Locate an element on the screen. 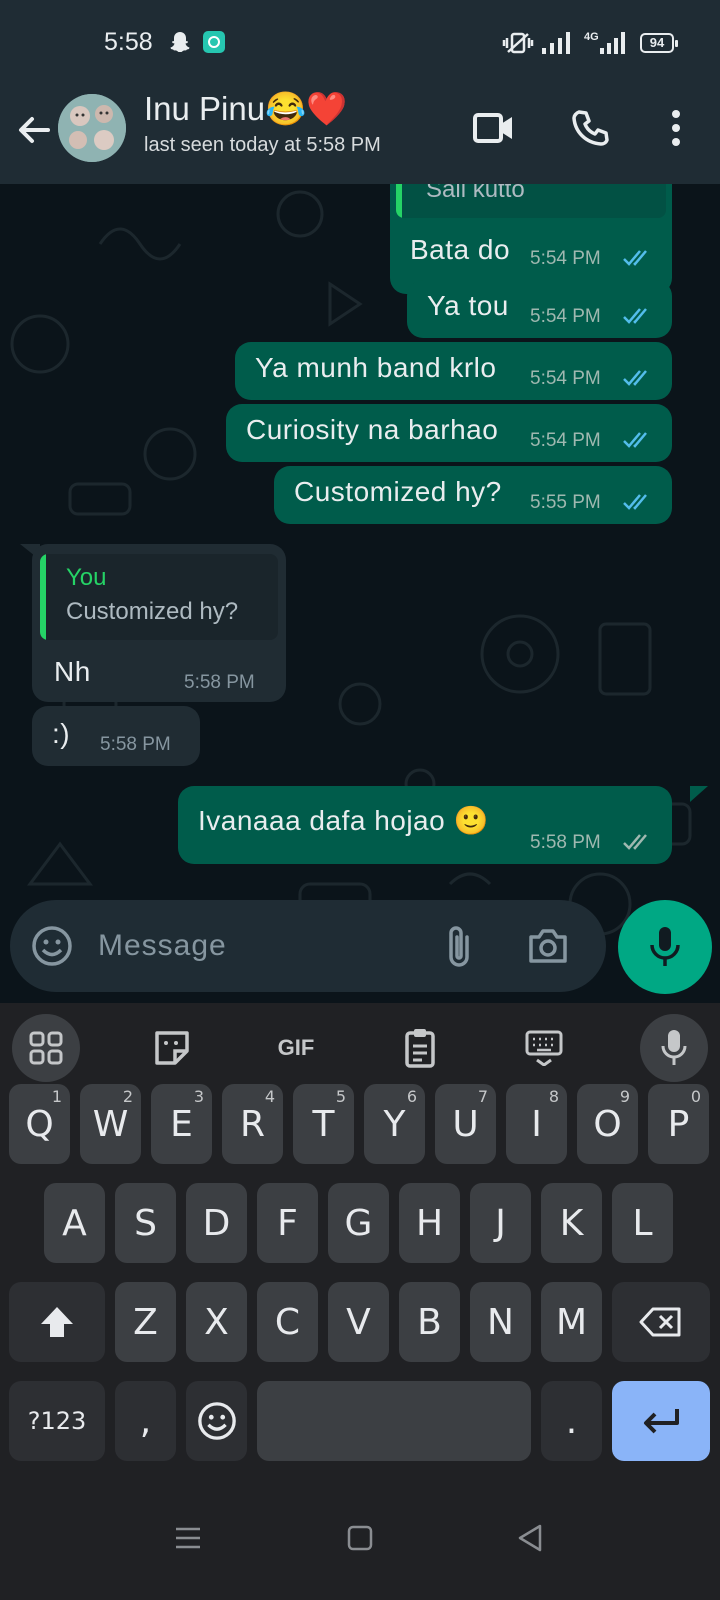  message-bubble-incoming: :) 5:58 PM is located at coordinates (116, 736).